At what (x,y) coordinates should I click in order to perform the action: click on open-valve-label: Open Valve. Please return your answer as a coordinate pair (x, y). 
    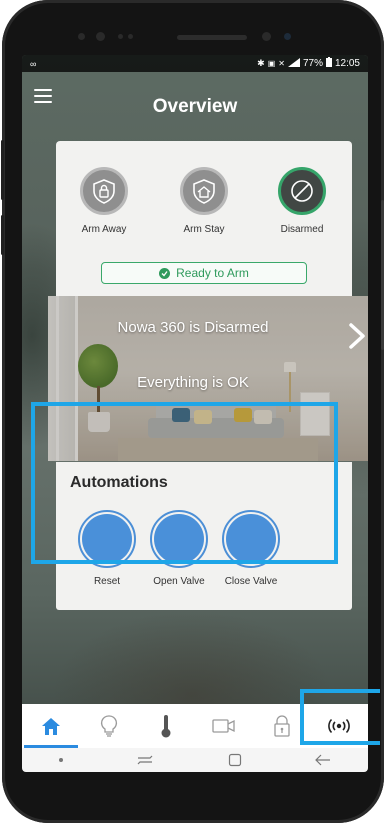
    Looking at the image, I should click on (179, 581).